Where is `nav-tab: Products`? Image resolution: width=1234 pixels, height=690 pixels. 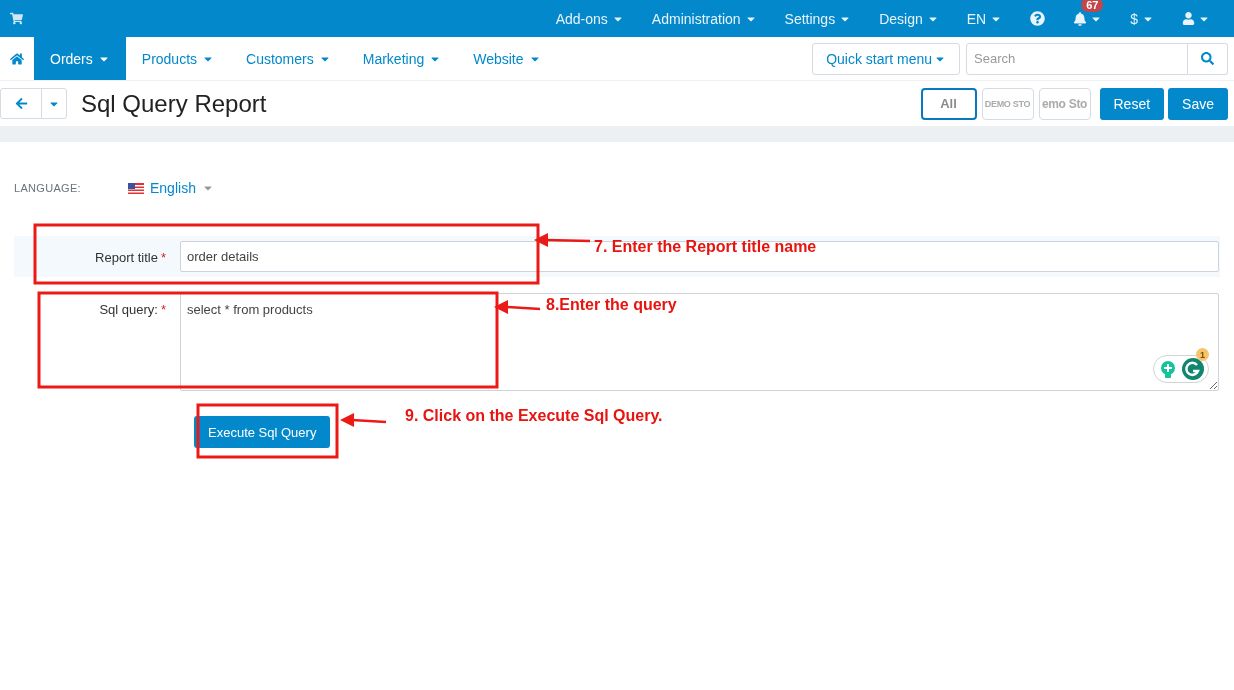 nav-tab: Products is located at coordinates (178, 58).